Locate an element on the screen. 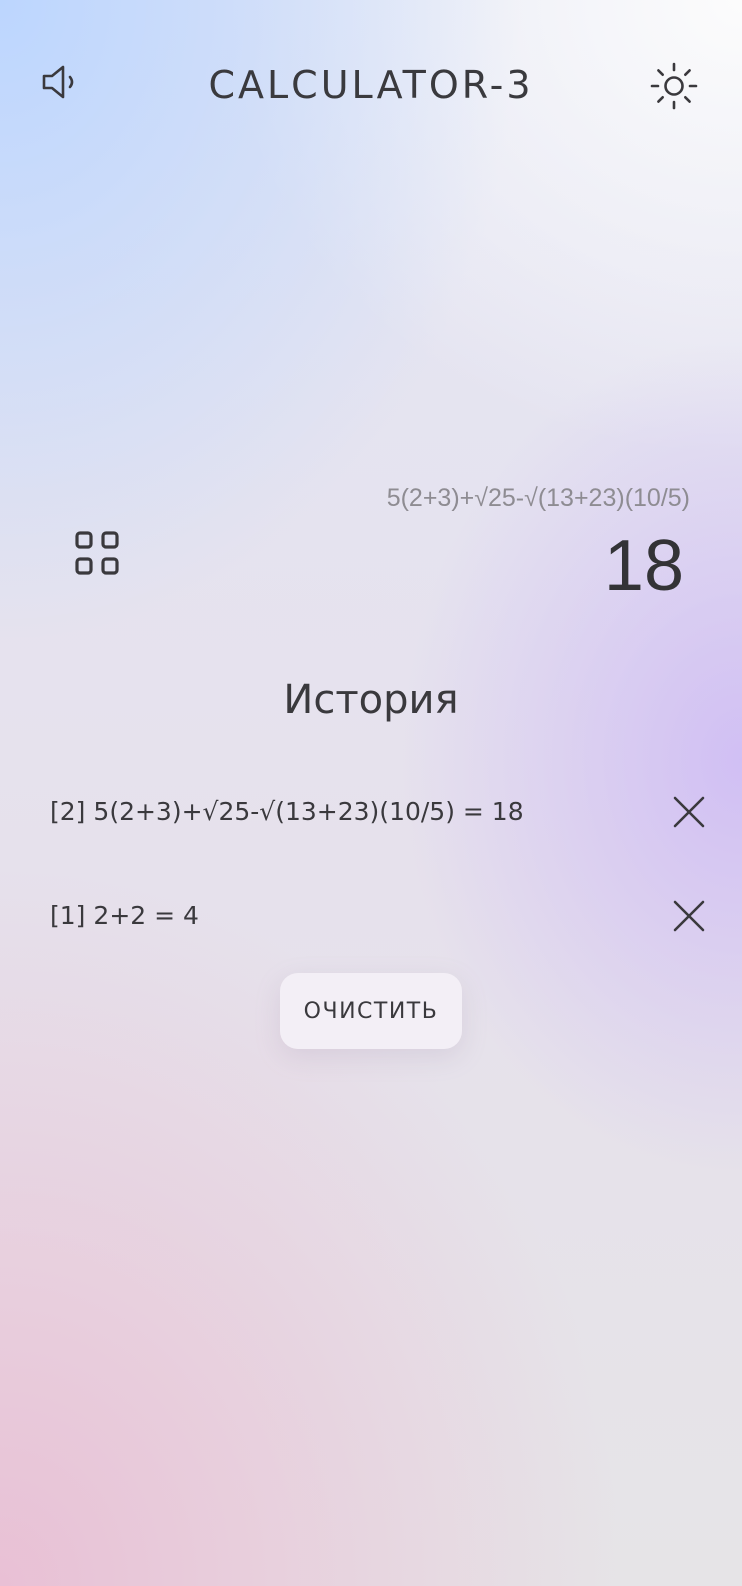 The width and height of the screenshot is (742, 1586). app-title: CALCULATOR-3 is located at coordinates (371, 85).